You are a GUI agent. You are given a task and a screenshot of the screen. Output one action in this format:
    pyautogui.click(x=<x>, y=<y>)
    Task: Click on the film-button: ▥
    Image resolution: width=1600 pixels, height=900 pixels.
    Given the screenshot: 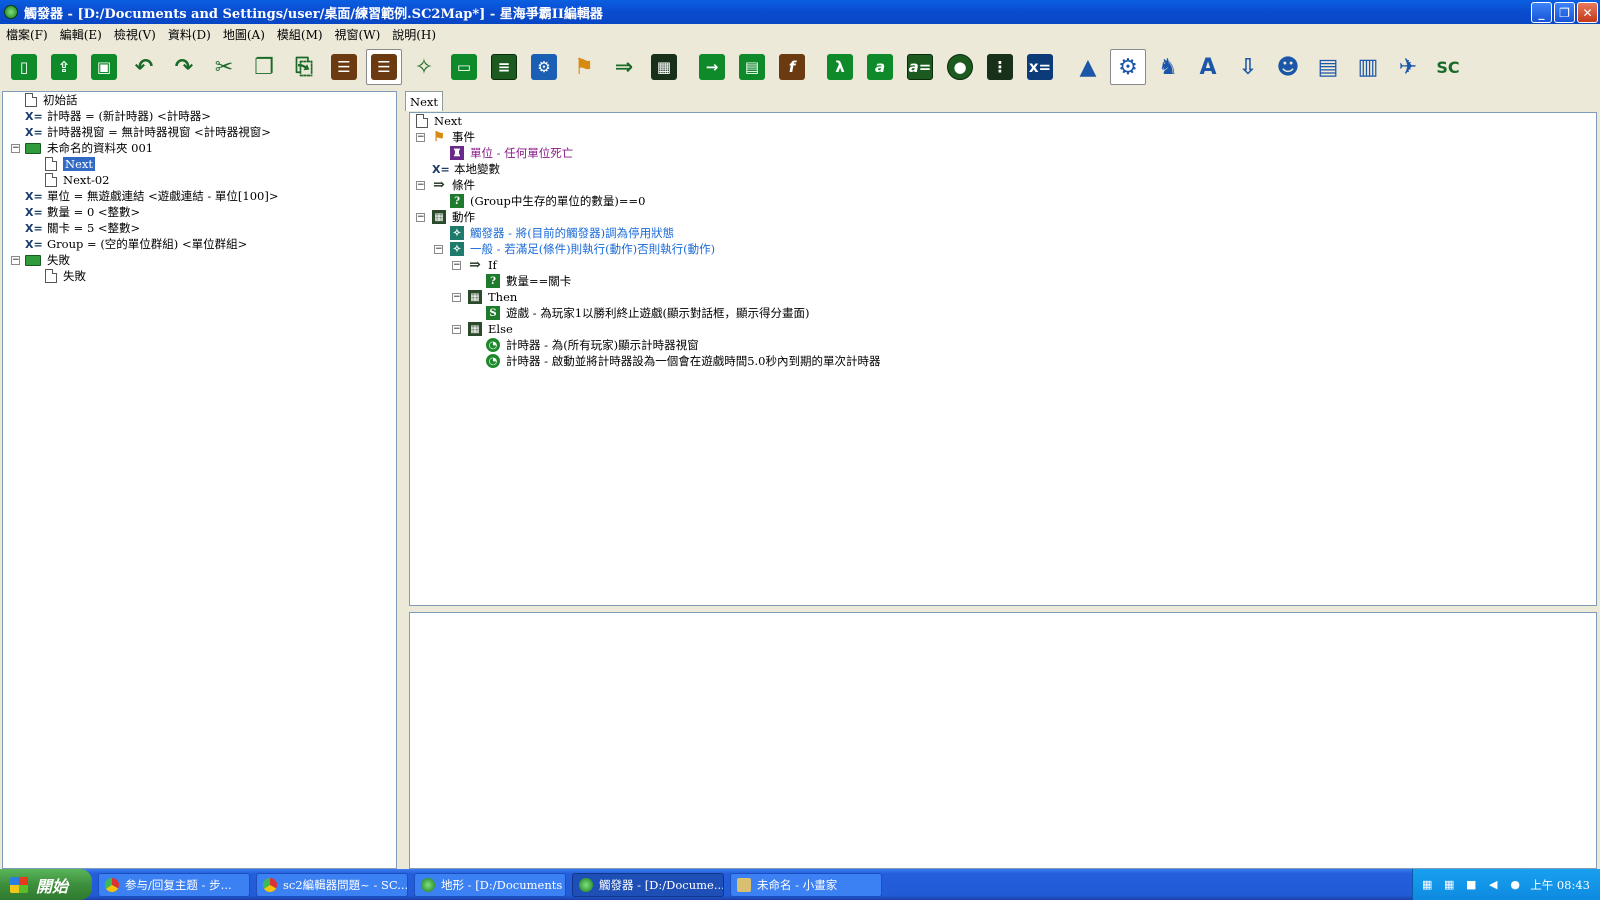 What is the action you would take?
    pyautogui.click(x=1368, y=67)
    